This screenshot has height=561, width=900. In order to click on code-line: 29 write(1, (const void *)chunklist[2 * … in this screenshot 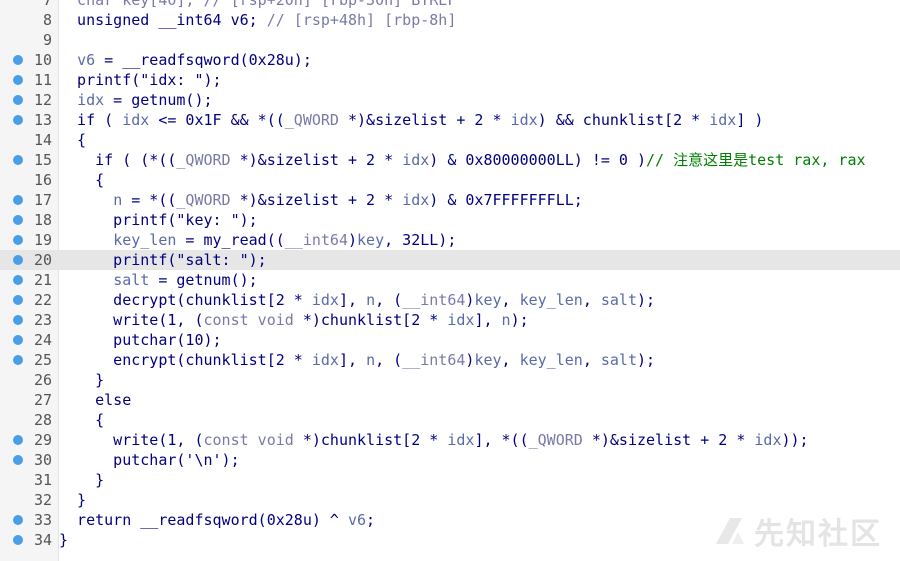, I will do `click(450, 440)`.